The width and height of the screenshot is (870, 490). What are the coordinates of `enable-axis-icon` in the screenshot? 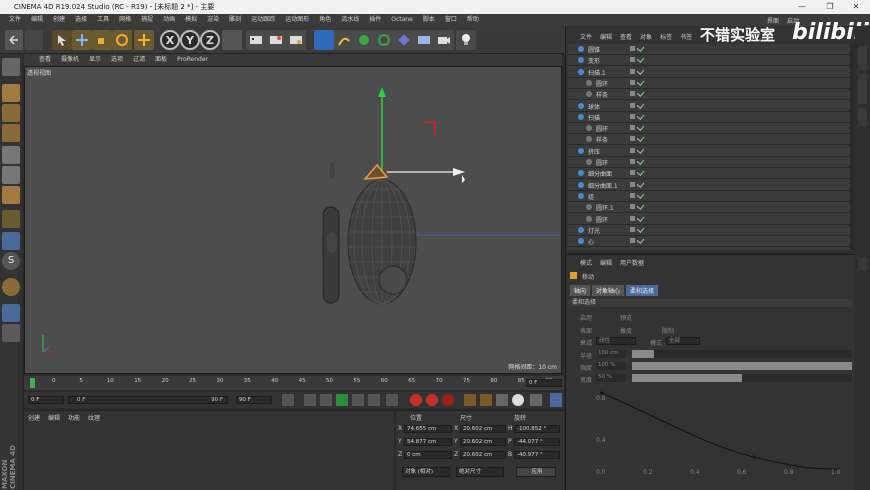 It's located at (11, 219).